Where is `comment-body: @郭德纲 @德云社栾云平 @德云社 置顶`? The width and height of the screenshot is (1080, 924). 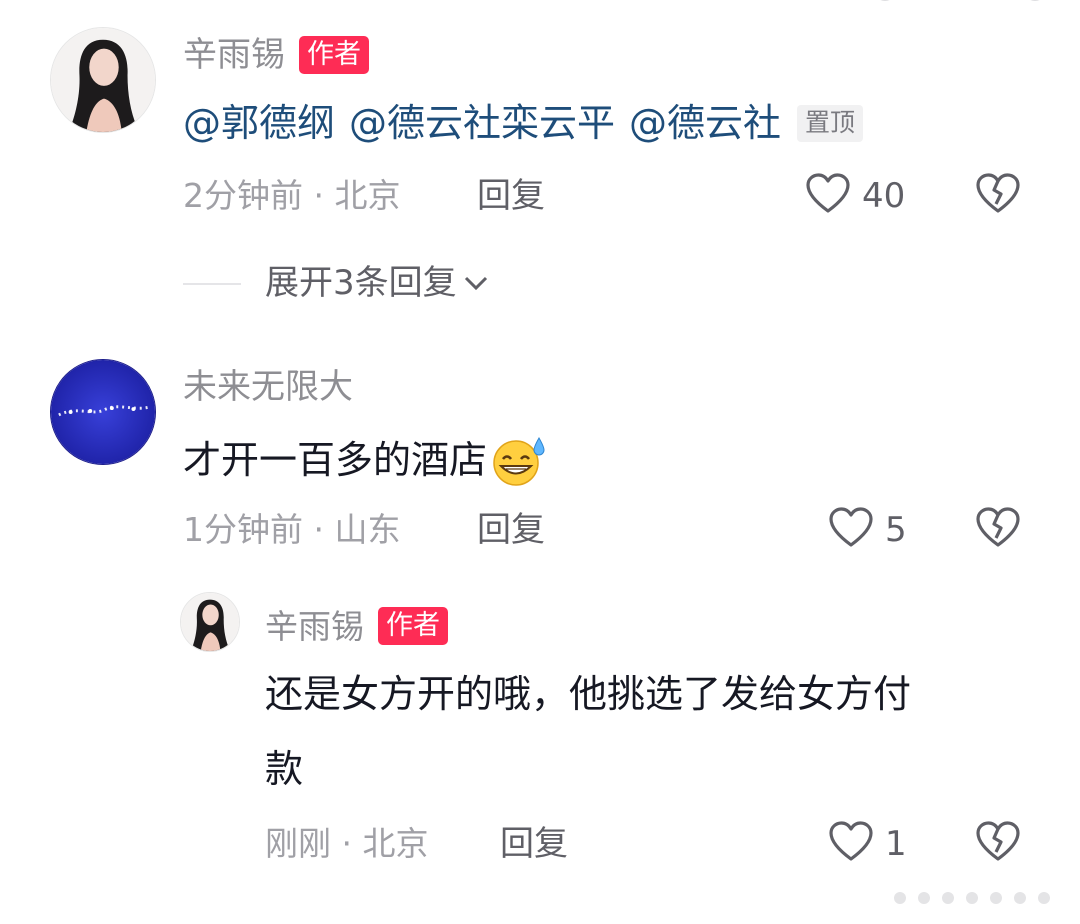 comment-body: @郭德纲 @德云社栾云平 @德云社 置顶 is located at coordinates (523, 124).